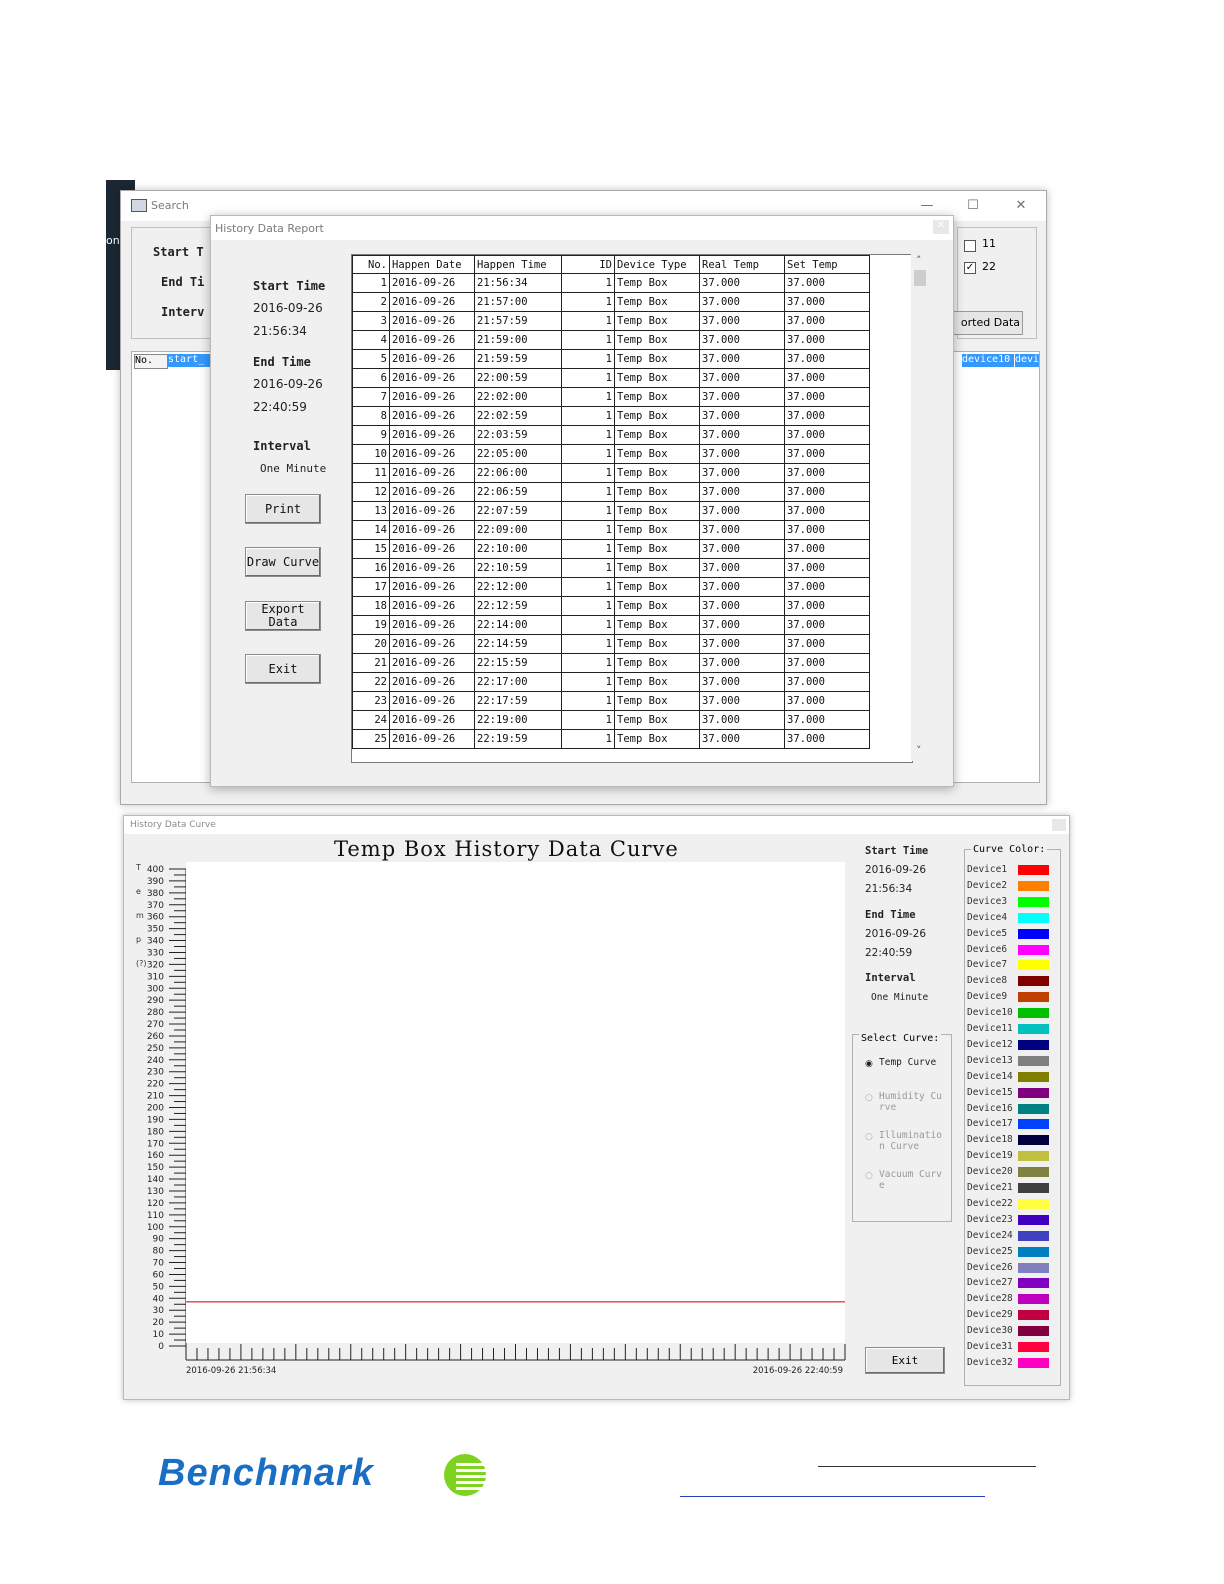 Image resolution: width=1224 pixels, height=1584 pixels. I want to click on y-tick-label: 90, so click(159, 1240).